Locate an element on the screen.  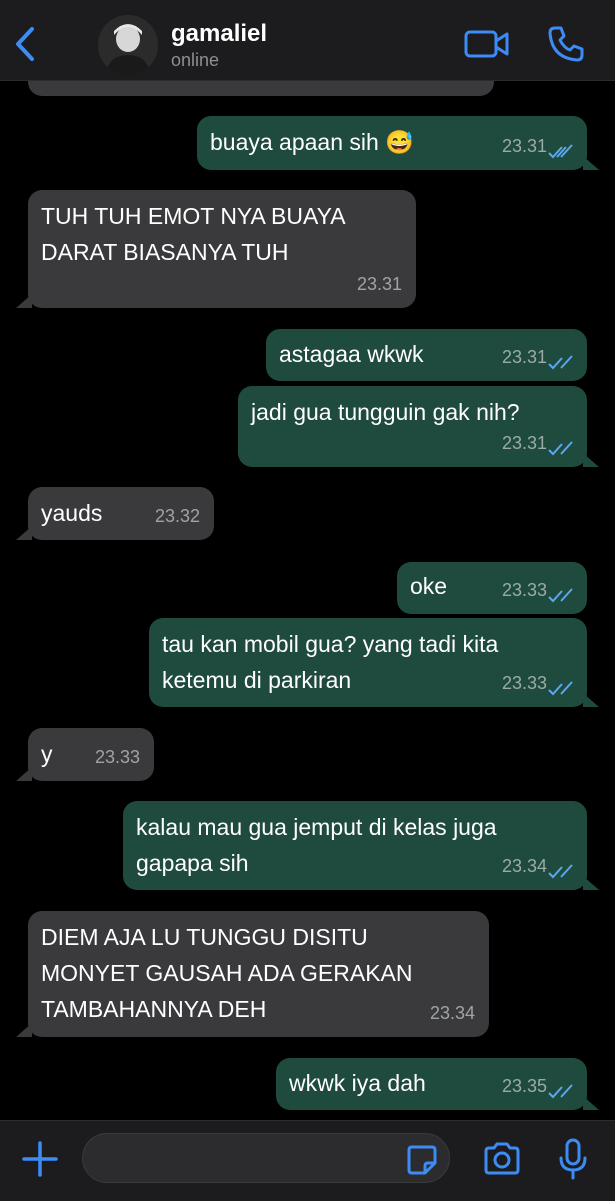
chevron-left-icon is located at coordinates (25, 44).